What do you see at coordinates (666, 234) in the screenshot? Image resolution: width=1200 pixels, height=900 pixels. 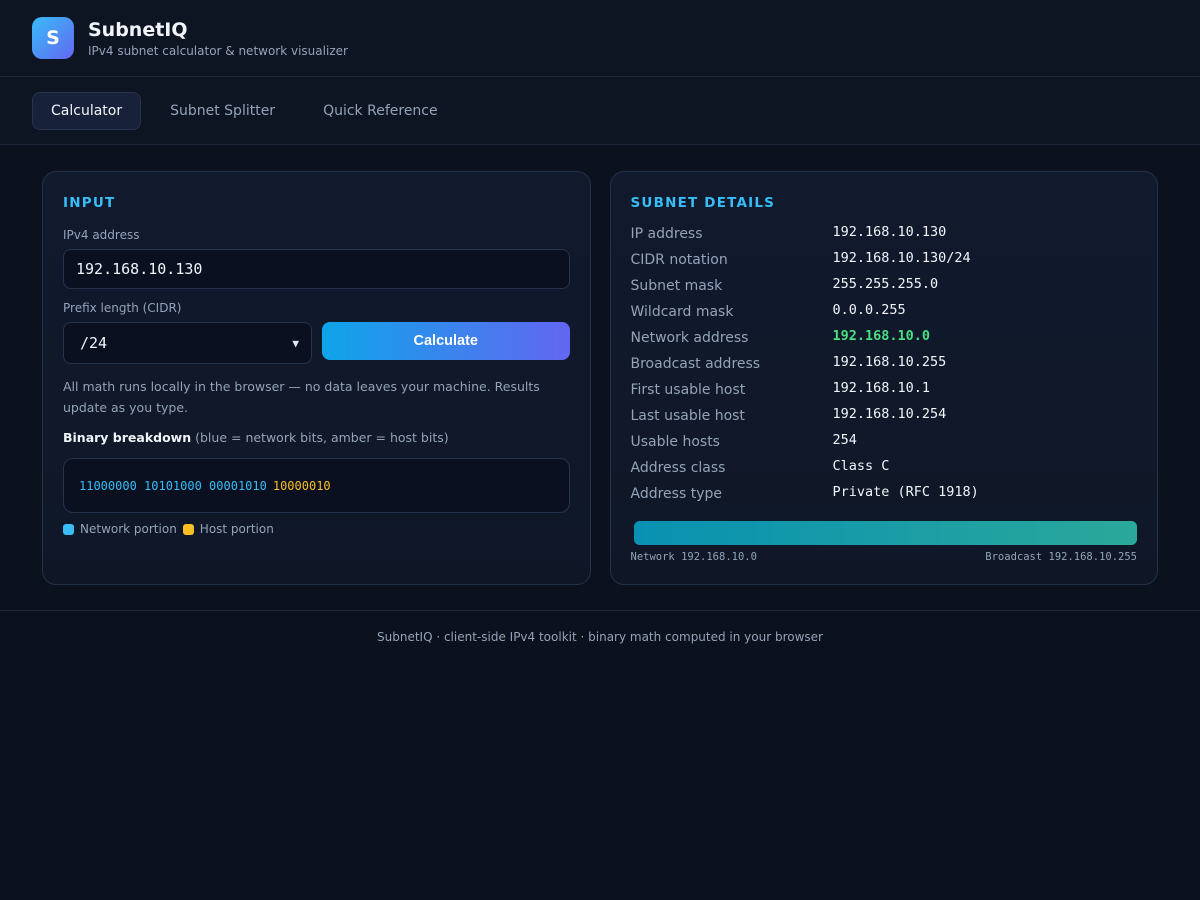 I see `detail-label: IP address` at bounding box center [666, 234].